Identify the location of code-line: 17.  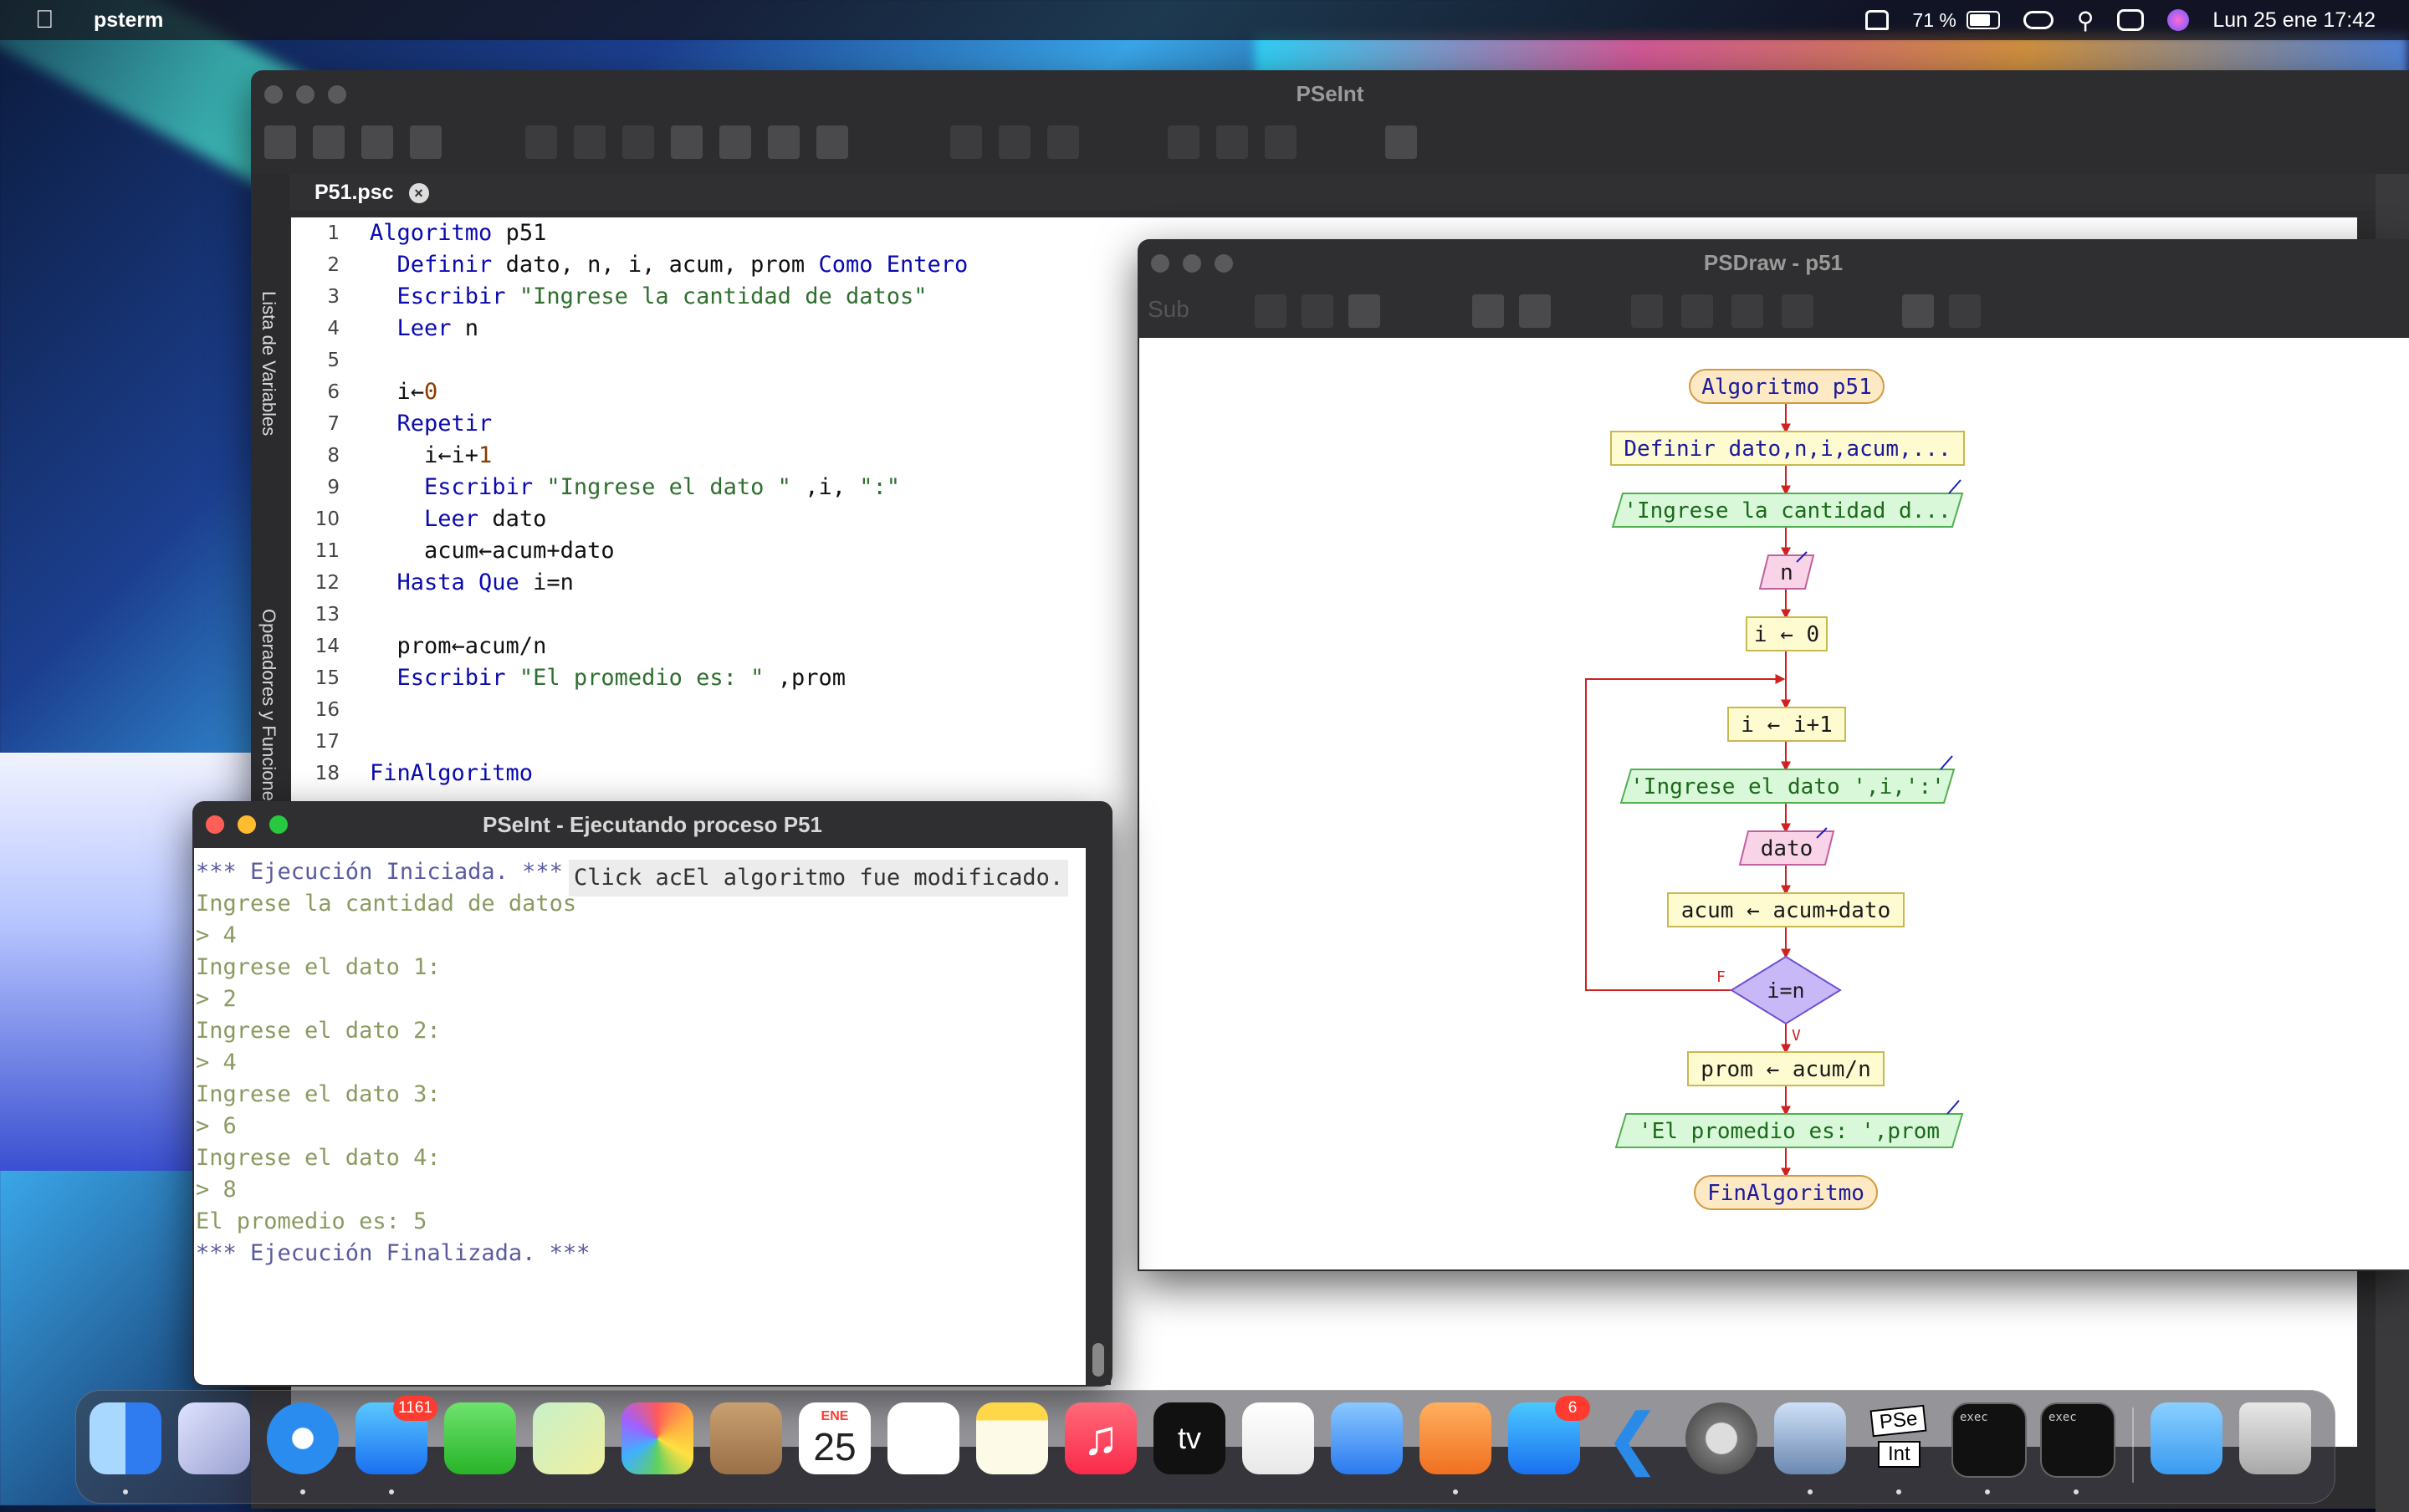
(751, 742).